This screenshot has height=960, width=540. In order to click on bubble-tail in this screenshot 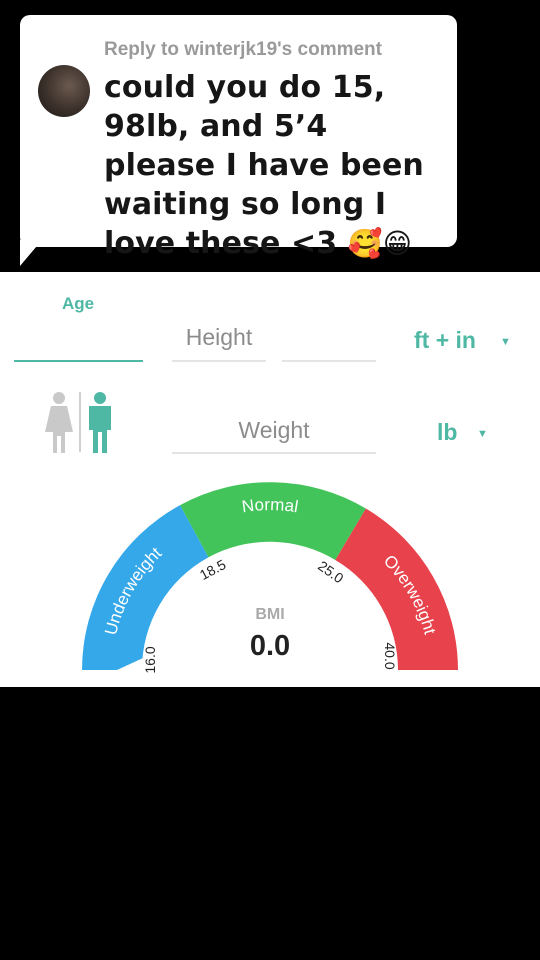, I will do `click(31, 253)`.